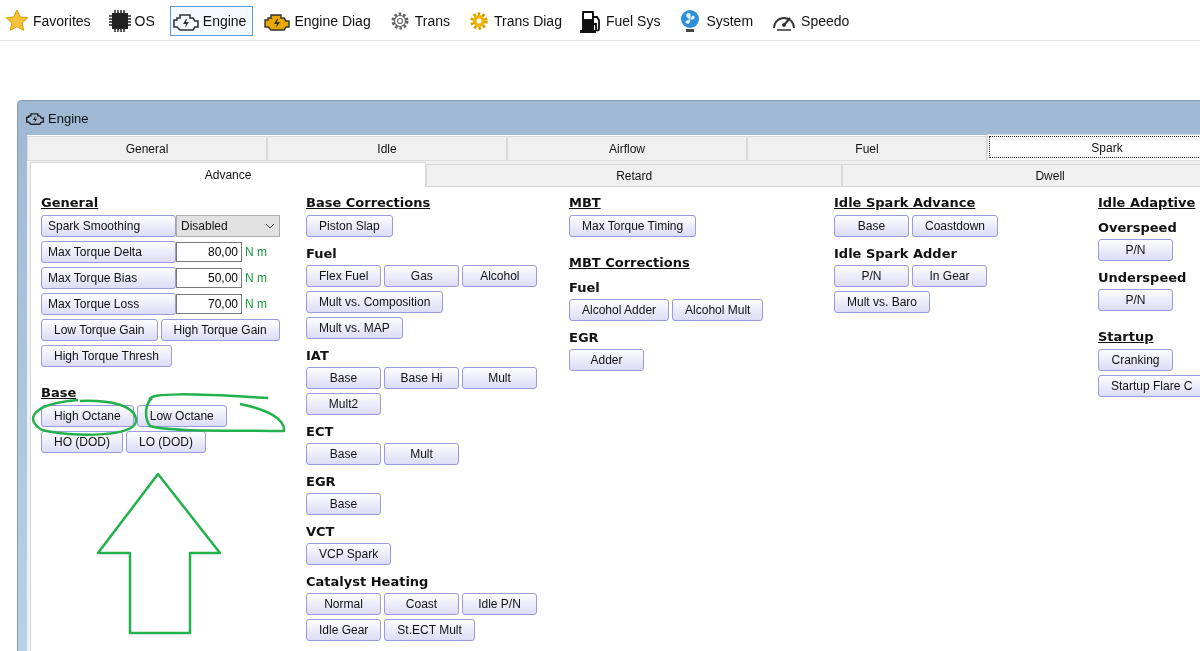 The image size is (1200, 651). I want to click on toolbar-button: System, so click(718, 21).